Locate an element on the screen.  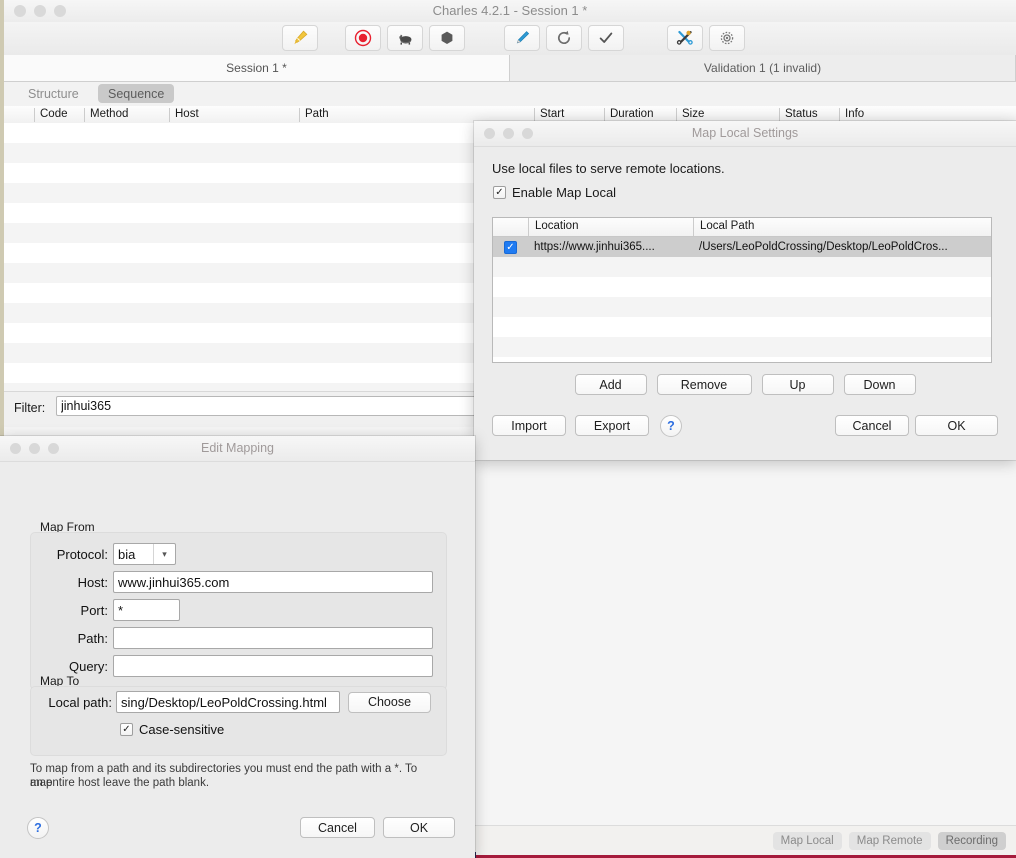
path-row: Path: is located at coordinates (237, 638).